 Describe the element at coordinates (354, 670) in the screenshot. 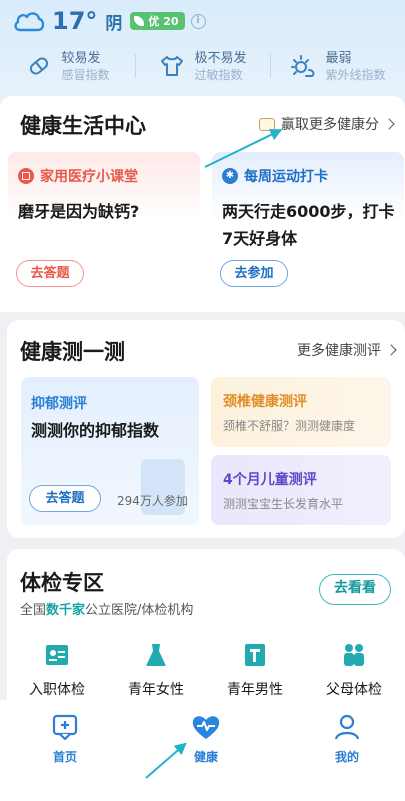

I see `checkup-item-parents: 父母体检` at that location.